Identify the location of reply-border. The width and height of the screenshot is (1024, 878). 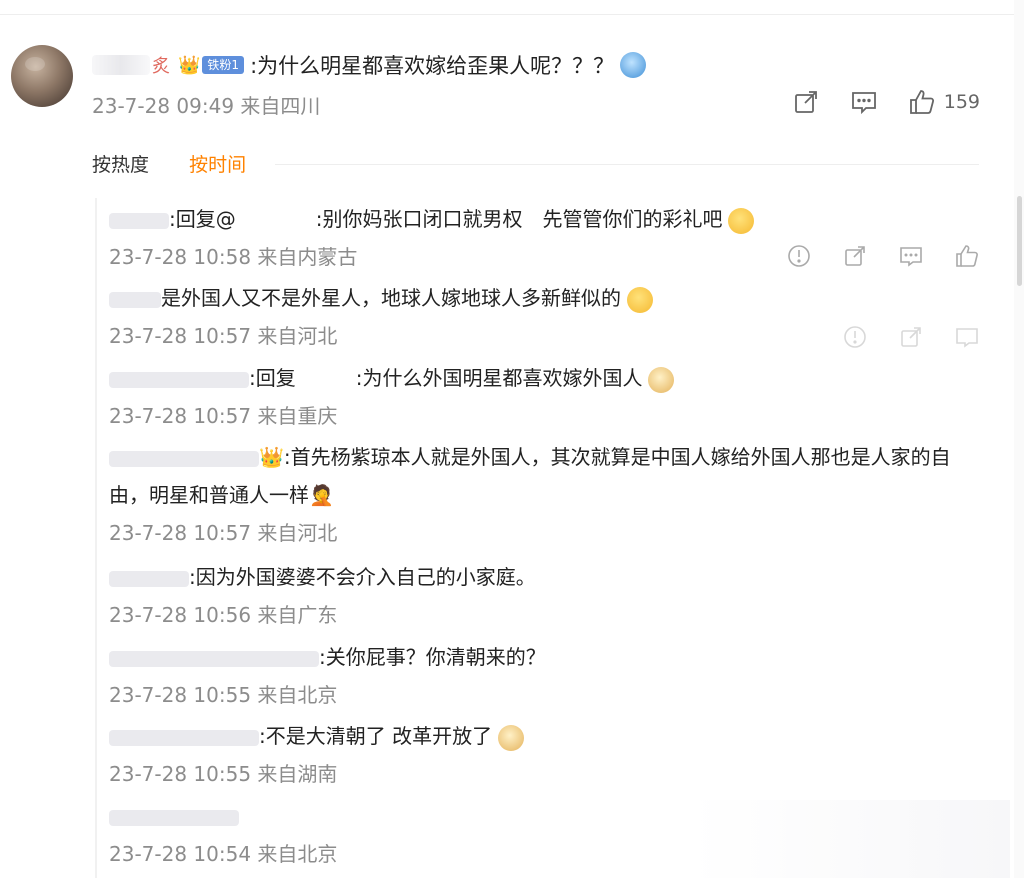
(96, 538).